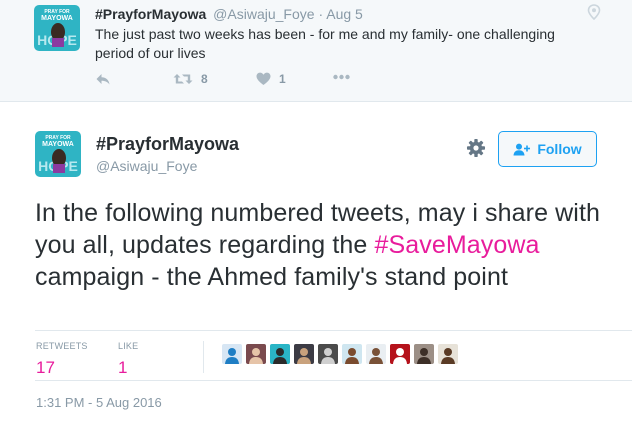  What do you see at coordinates (344, 14) in the screenshot?
I see `tweet-date: Aug 5` at bounding box center [344, 14].